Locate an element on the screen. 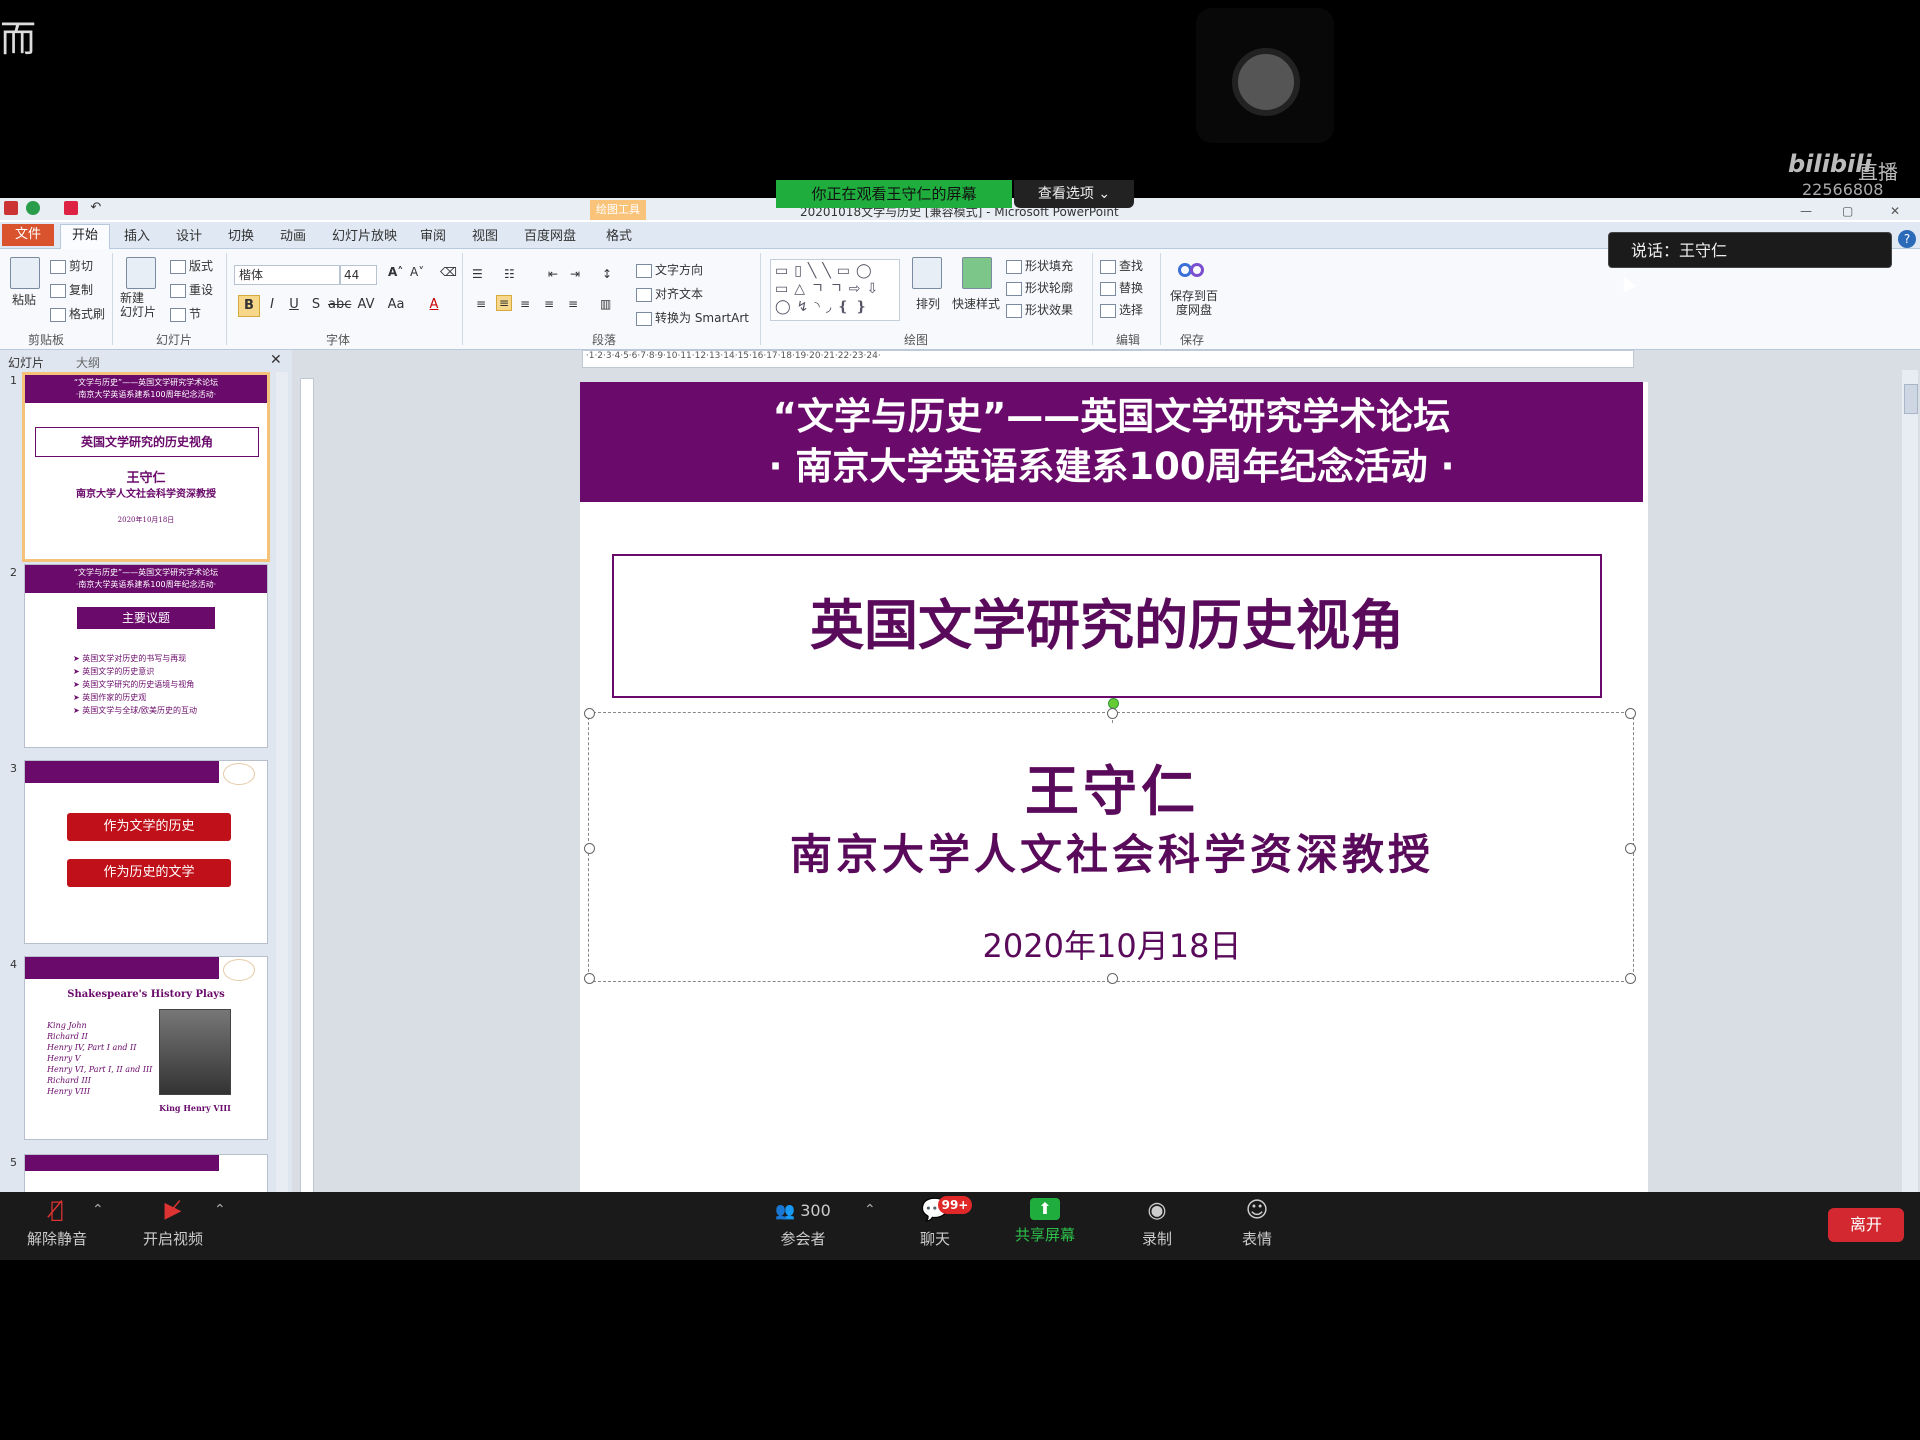  view-options-button: 查看选项 ⌄ is located at coordinates (1074, 194).